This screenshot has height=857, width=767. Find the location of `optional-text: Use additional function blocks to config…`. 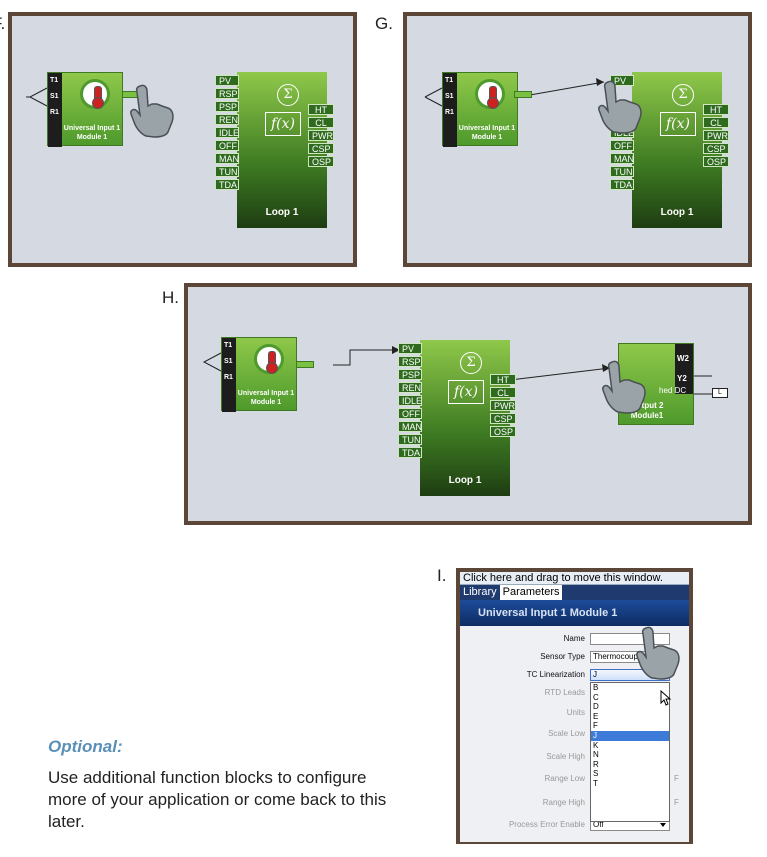

optional-text: Use additional function blocks to config… is located at coordinates (217, 799).